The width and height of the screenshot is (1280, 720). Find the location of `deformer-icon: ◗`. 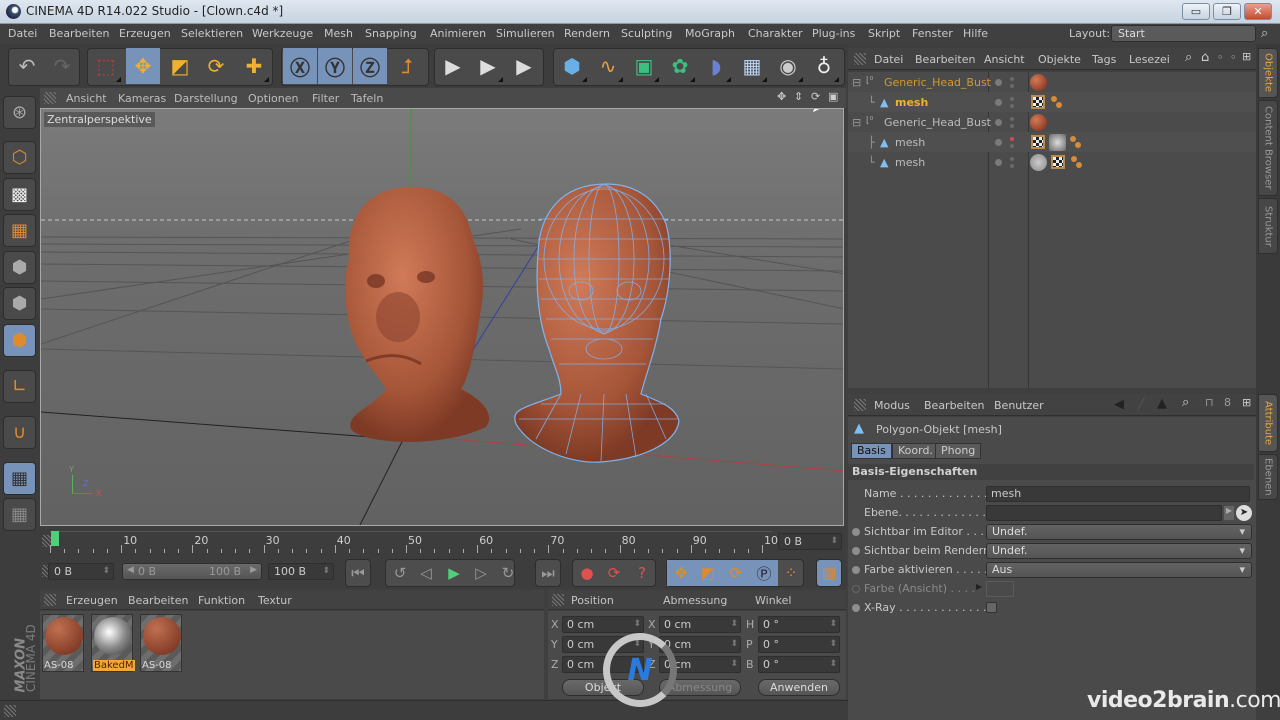

deformer-icon: ◗ is located at coordinates (716, 66).